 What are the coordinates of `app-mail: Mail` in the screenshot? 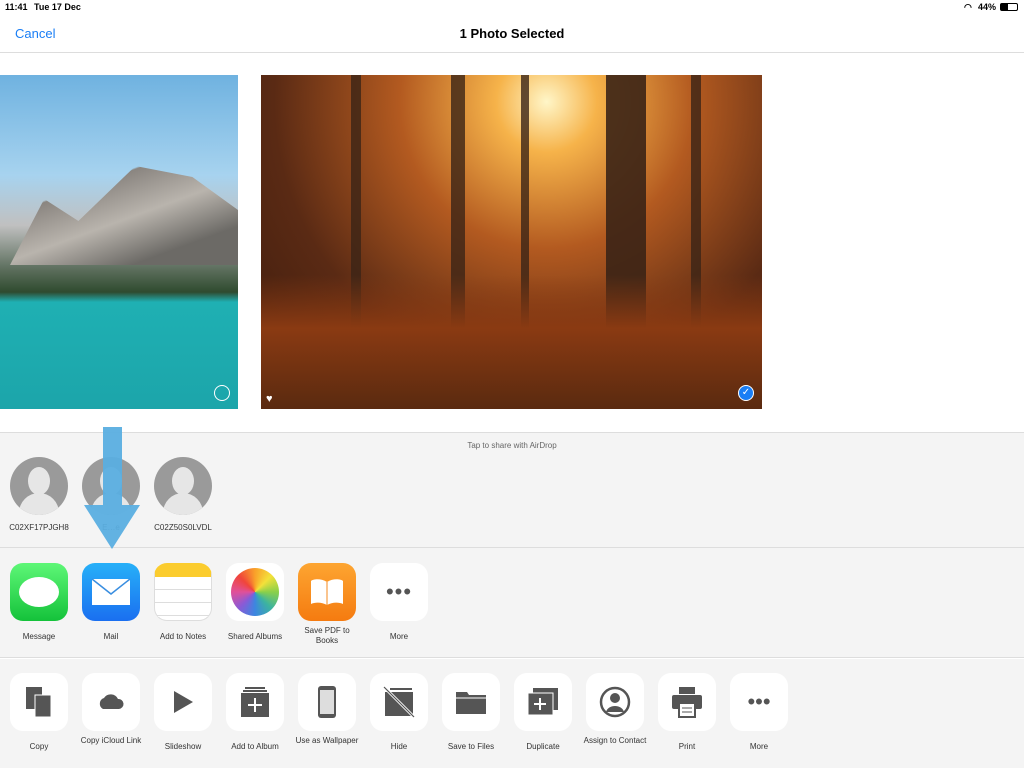 It's located at (111, 602).